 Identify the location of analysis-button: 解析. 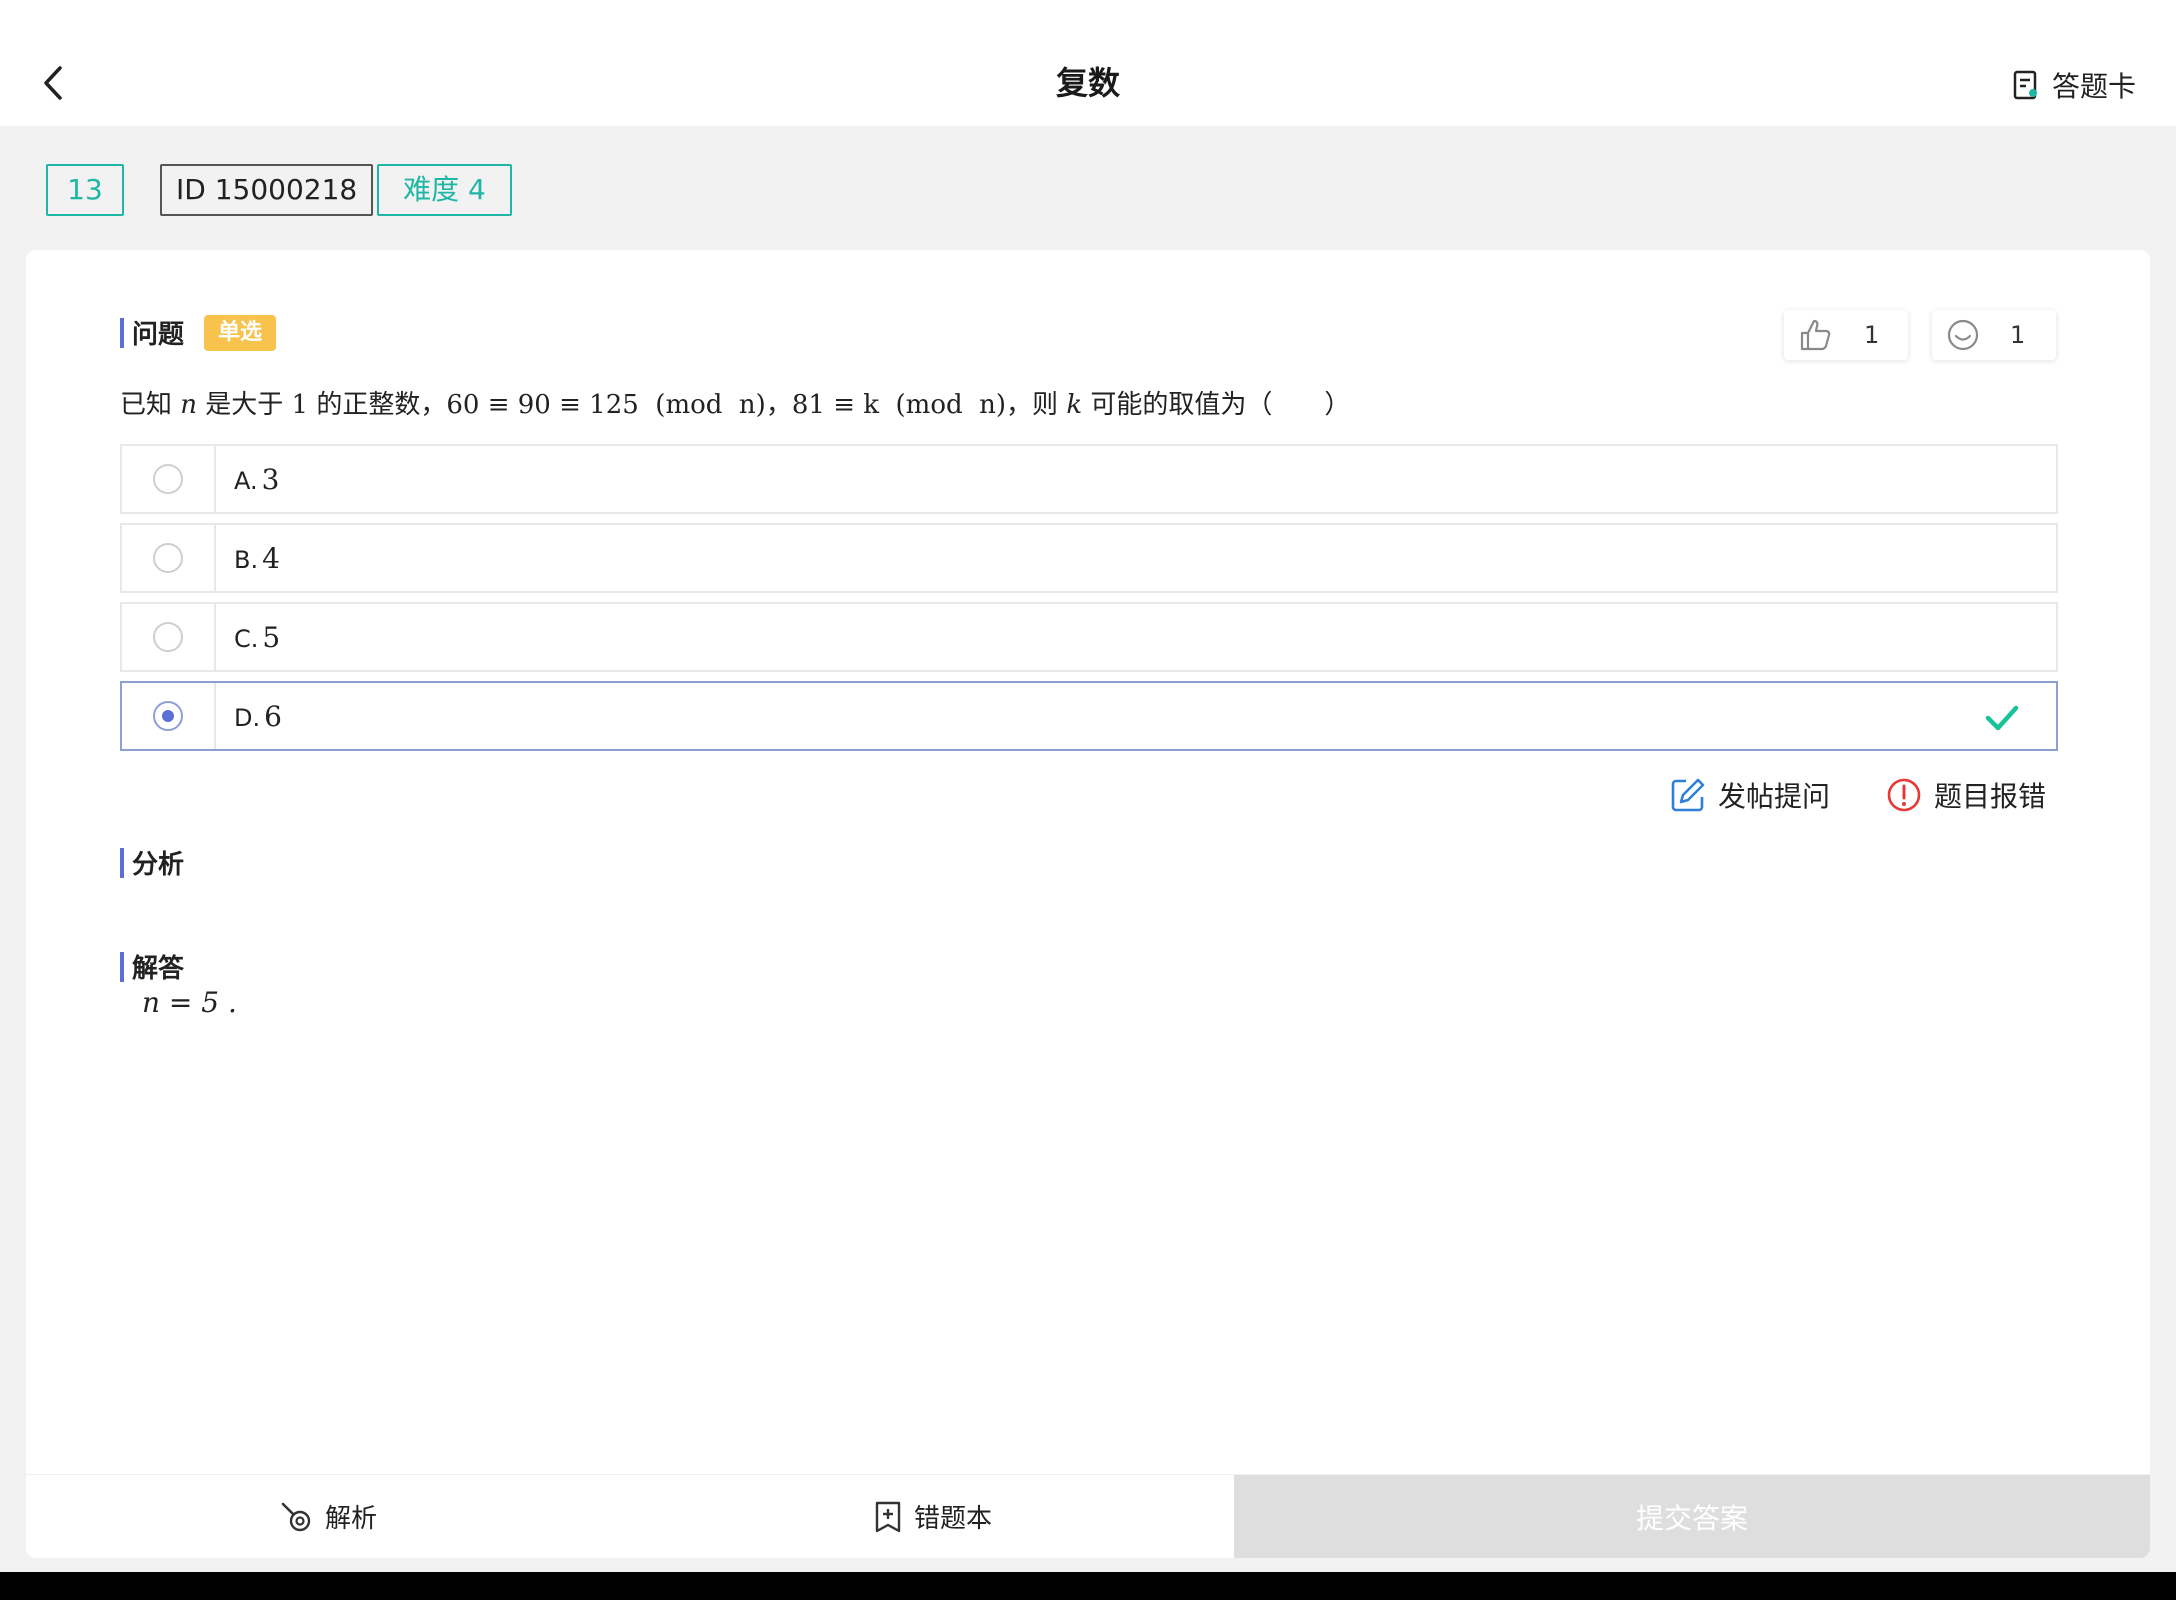
(328, 1516).